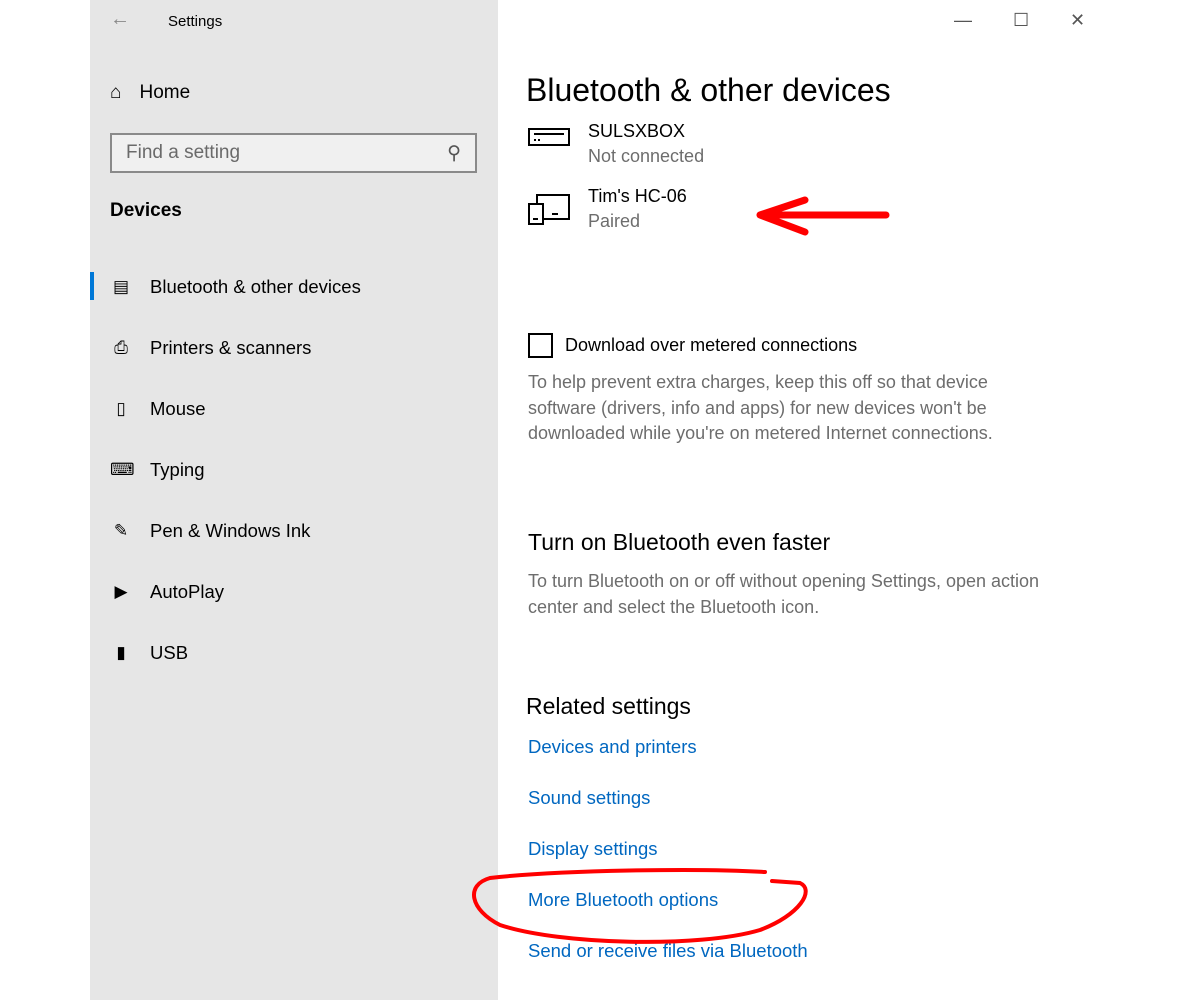 The width and height of the screenshot is (1200, 1000). Describe the element at coordinates (169, 652) in the screenshot. I see `sidebar-item-label: USB` at that location.